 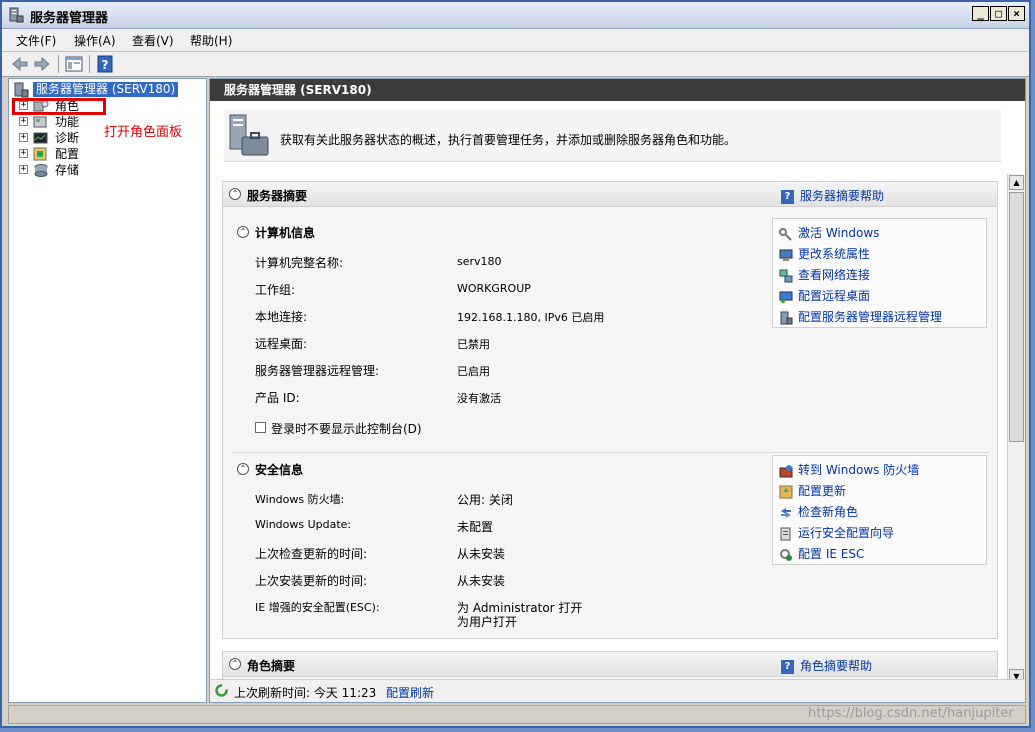 What do you see at coordinates (410, 692) in the screenshot?
I see `configure-refresh-link: 配置刷新` at bounding box center [410, 692].